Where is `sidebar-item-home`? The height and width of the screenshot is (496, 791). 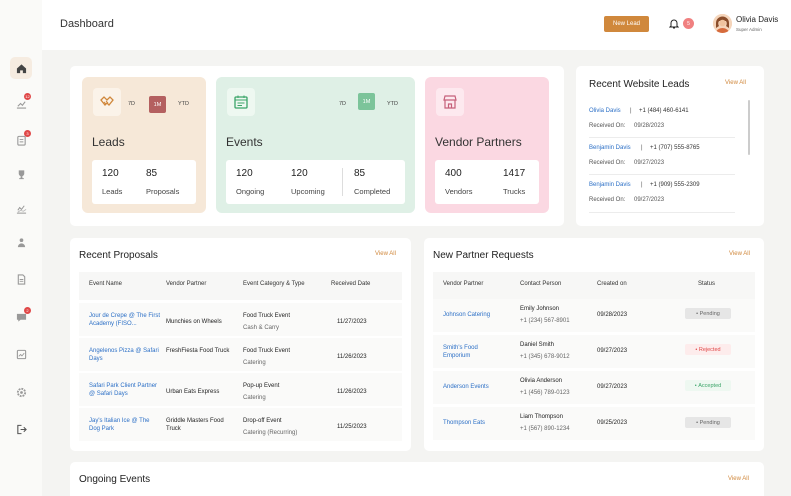 sidebar-item-home is located at coordinates (21, 68).